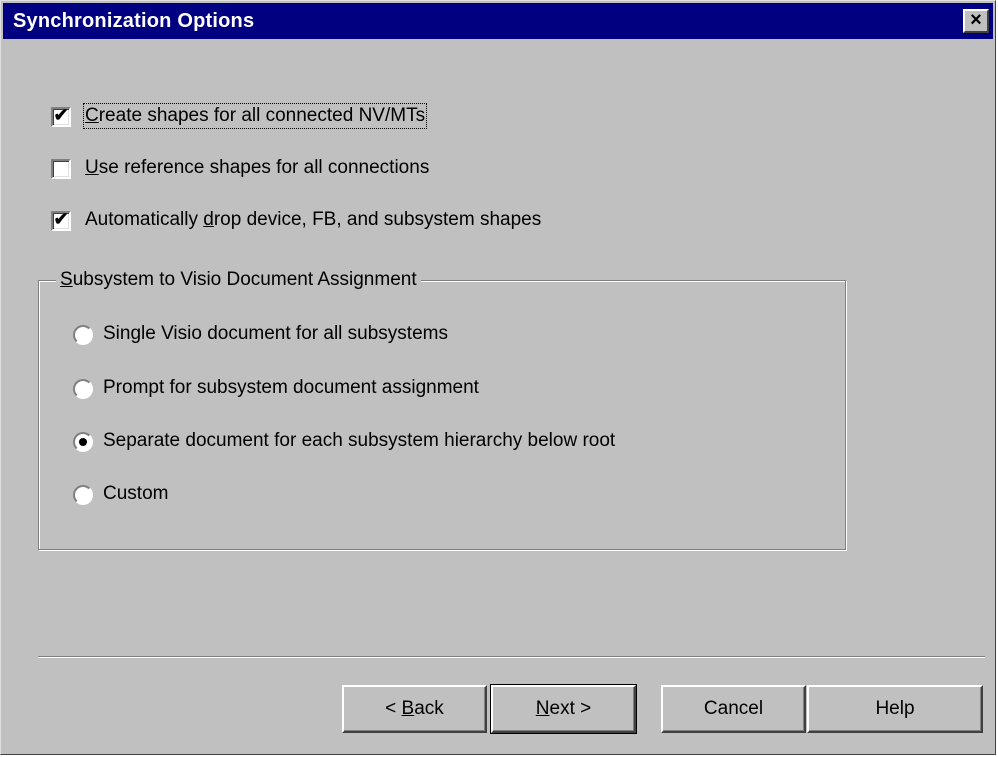 Image resolution: width=998 pixels, height=757 pixels. Describe the element at coordinates (66, 279) in the screenshot. I see `group-title-accelerator: S` at that location.